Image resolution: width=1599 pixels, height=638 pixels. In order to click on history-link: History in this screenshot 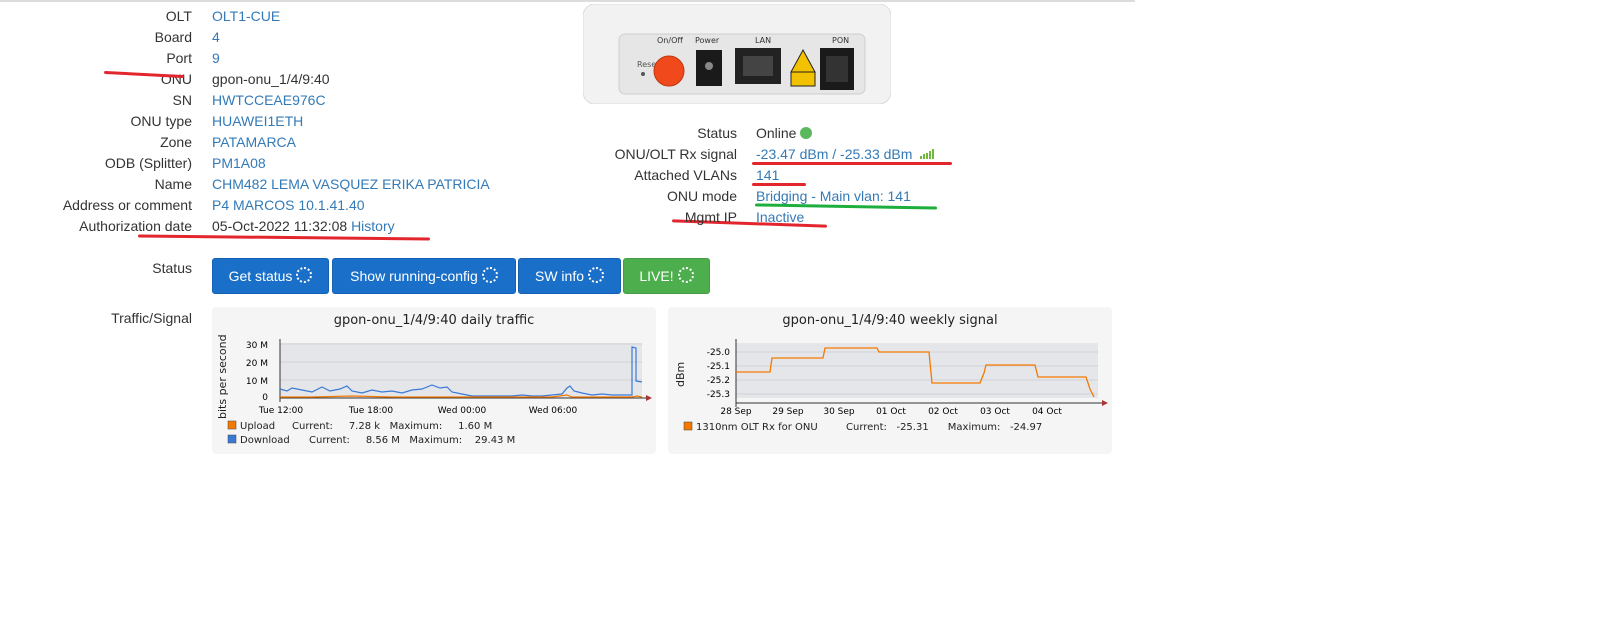, I will do `click(373, 226)`.